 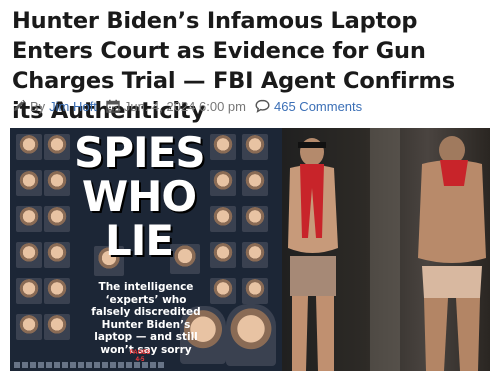 I want to click on cover-fine-print, so click(x=89, y=365).